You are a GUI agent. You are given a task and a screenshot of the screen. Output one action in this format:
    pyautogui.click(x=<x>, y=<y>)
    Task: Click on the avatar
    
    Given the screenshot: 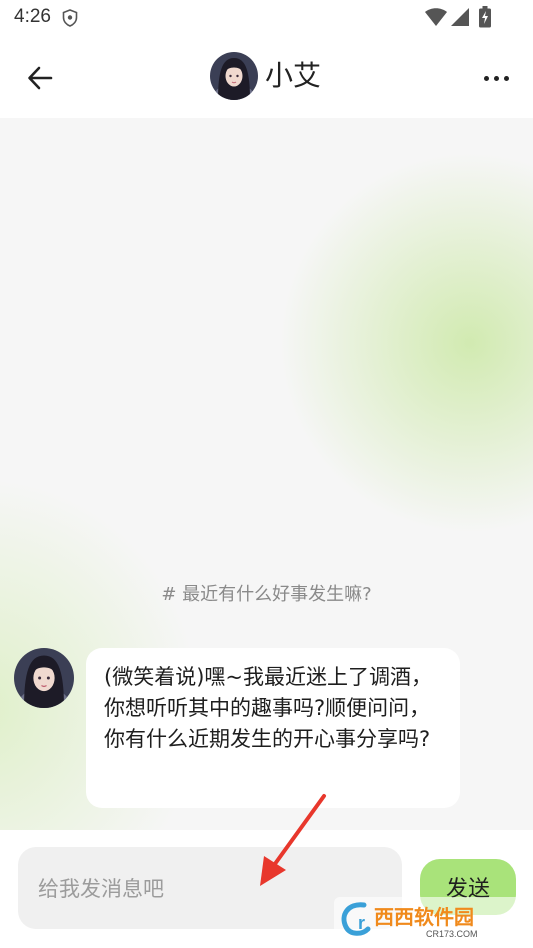 What is the action you would take?
    pyautogui.click(x=234, y=76)
    